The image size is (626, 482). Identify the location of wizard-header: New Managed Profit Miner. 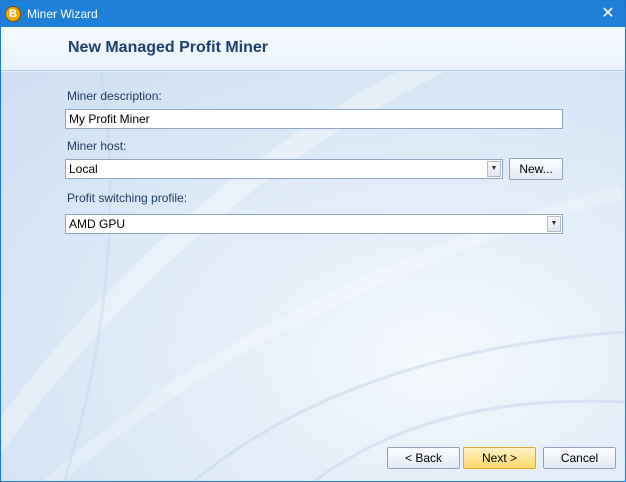
(313, 49).